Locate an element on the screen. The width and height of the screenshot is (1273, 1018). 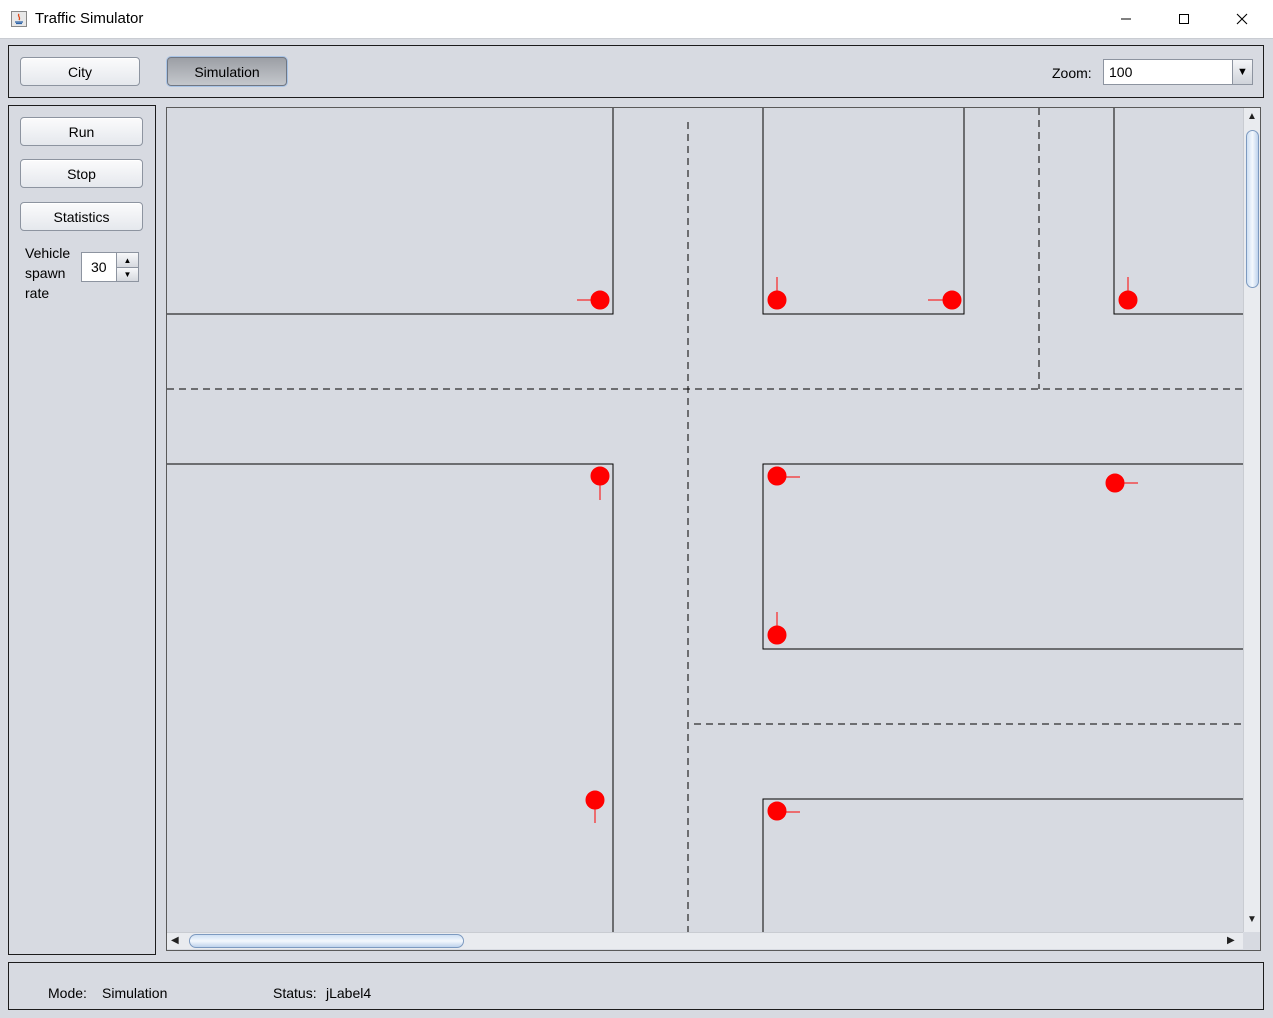
zoom-value: 100 is located at coordinates (1121, 72).